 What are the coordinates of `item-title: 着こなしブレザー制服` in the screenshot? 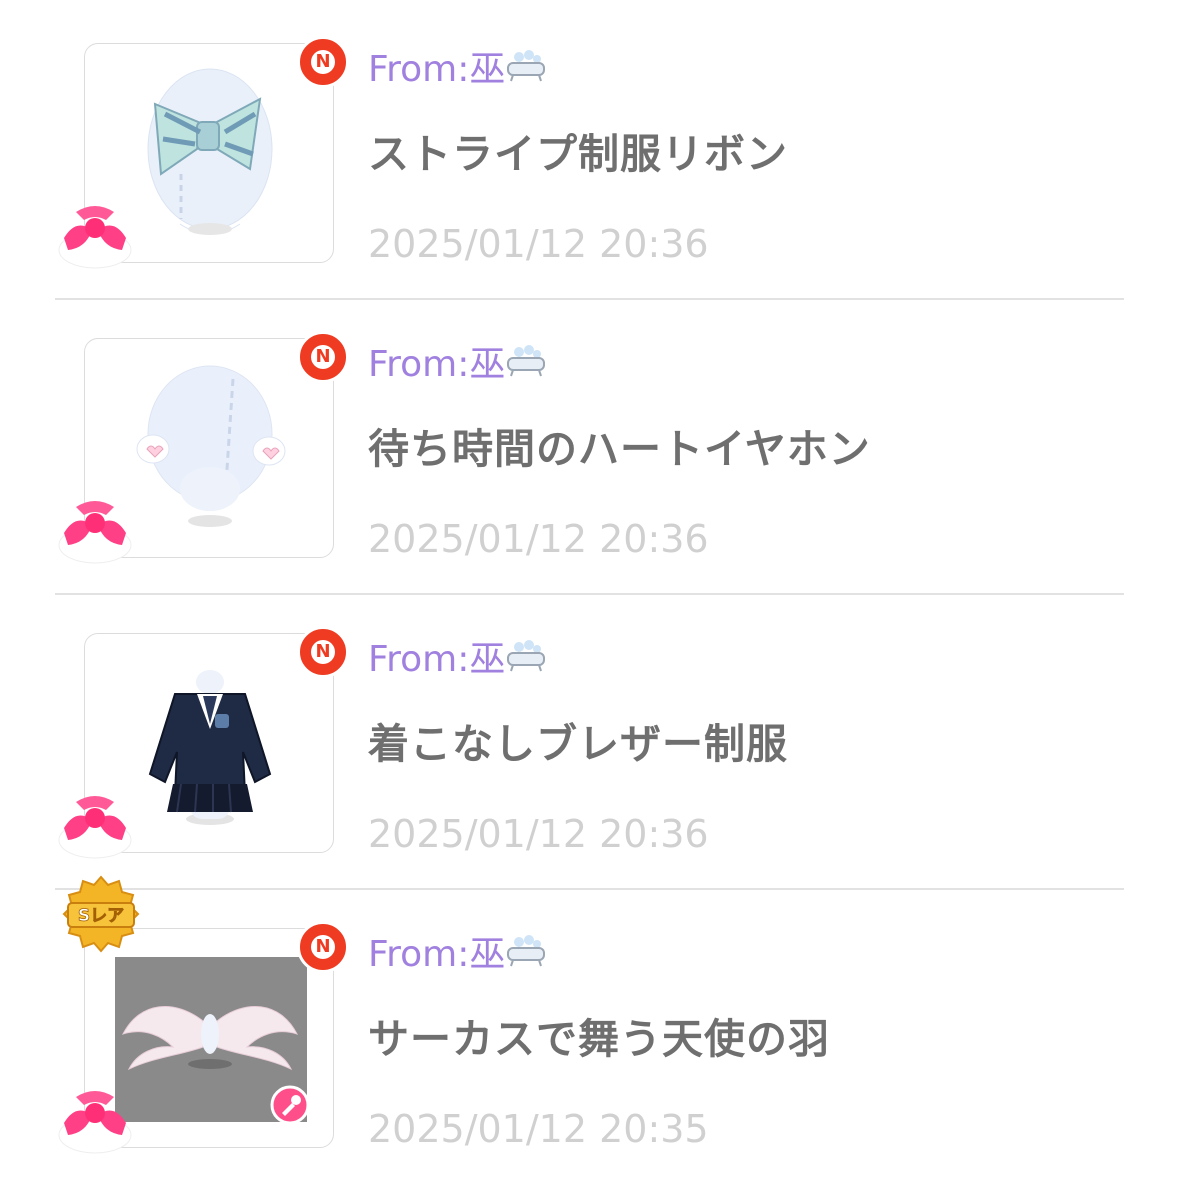 It's located at (578, 744).